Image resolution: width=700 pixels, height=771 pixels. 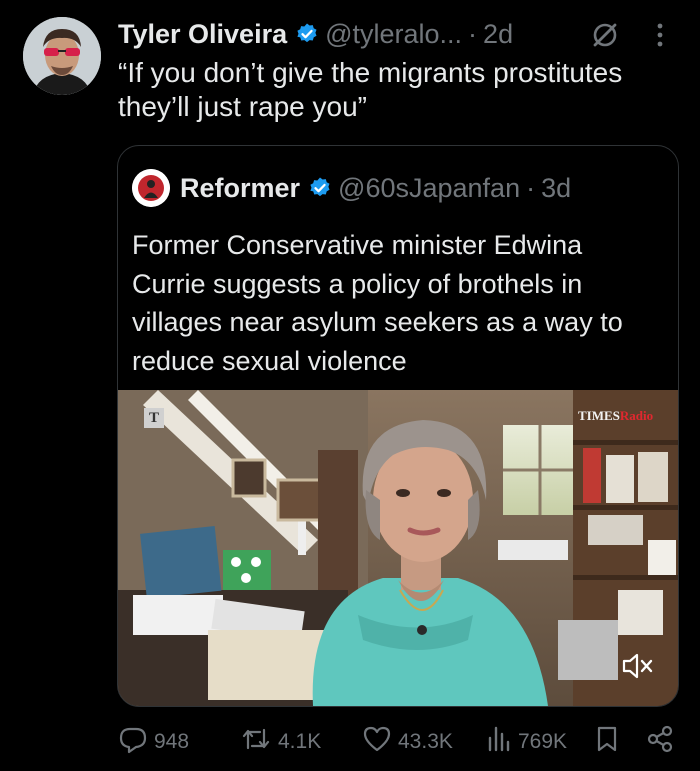 I want to click on like-icon, so click(x=380, y=742).